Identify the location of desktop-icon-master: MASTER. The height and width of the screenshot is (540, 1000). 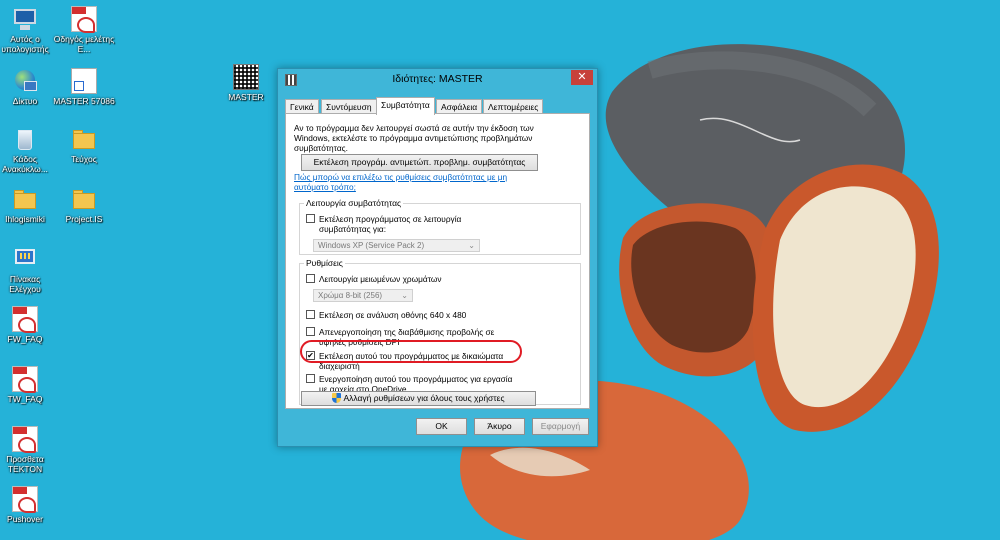
(246, 83).